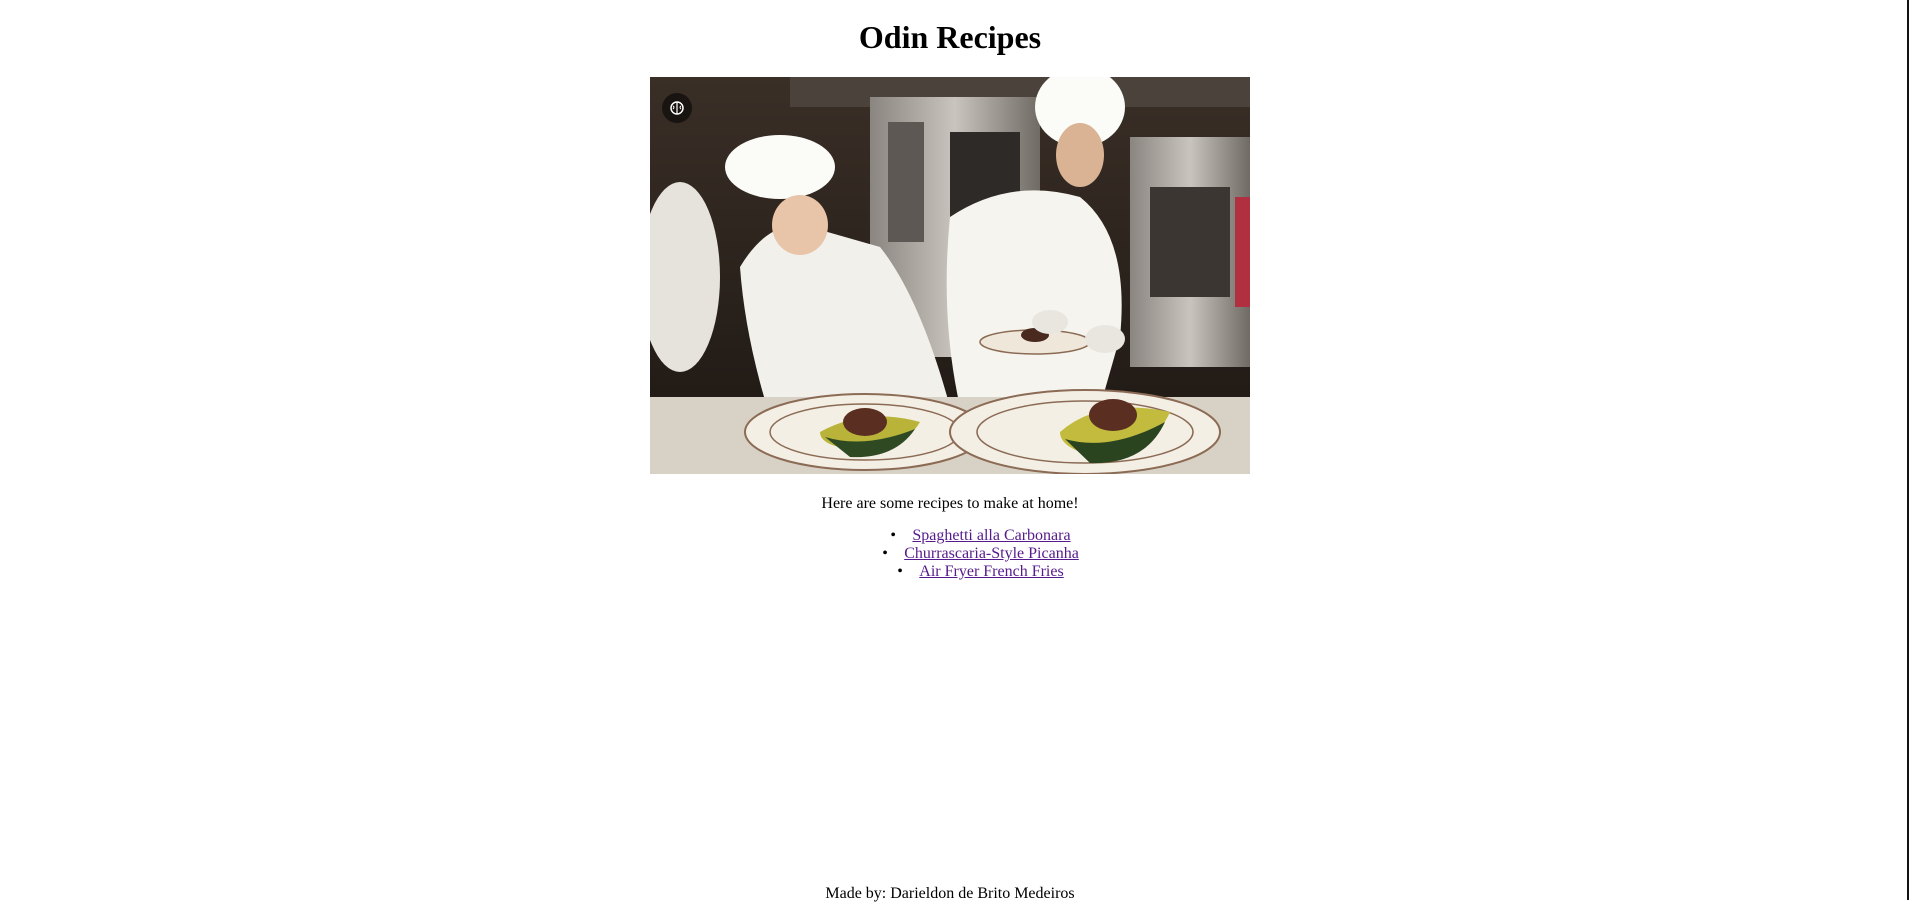  I want to click on brain-icon, so click(677, 108).